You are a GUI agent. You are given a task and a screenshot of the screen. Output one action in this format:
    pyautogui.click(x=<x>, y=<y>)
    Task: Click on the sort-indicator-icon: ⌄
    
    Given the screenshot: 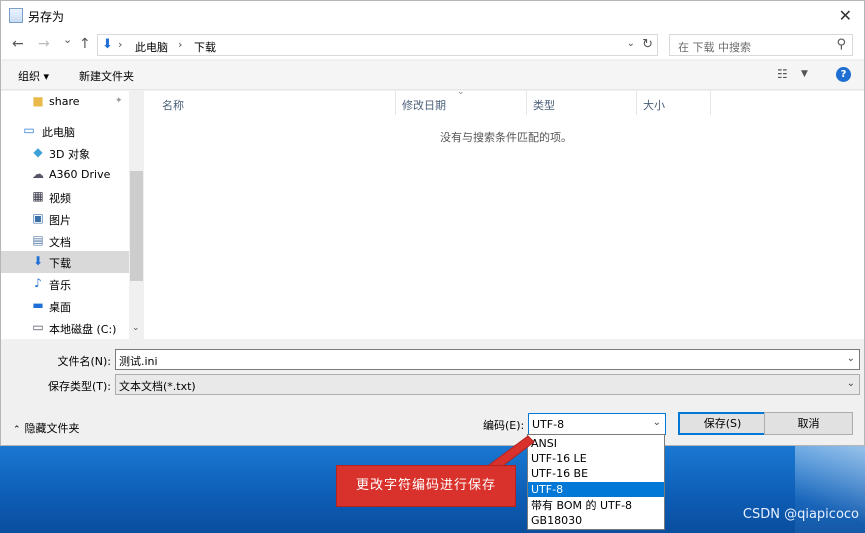 What is the action you would take?
    pyautogui.click(x=461, y=92)
    